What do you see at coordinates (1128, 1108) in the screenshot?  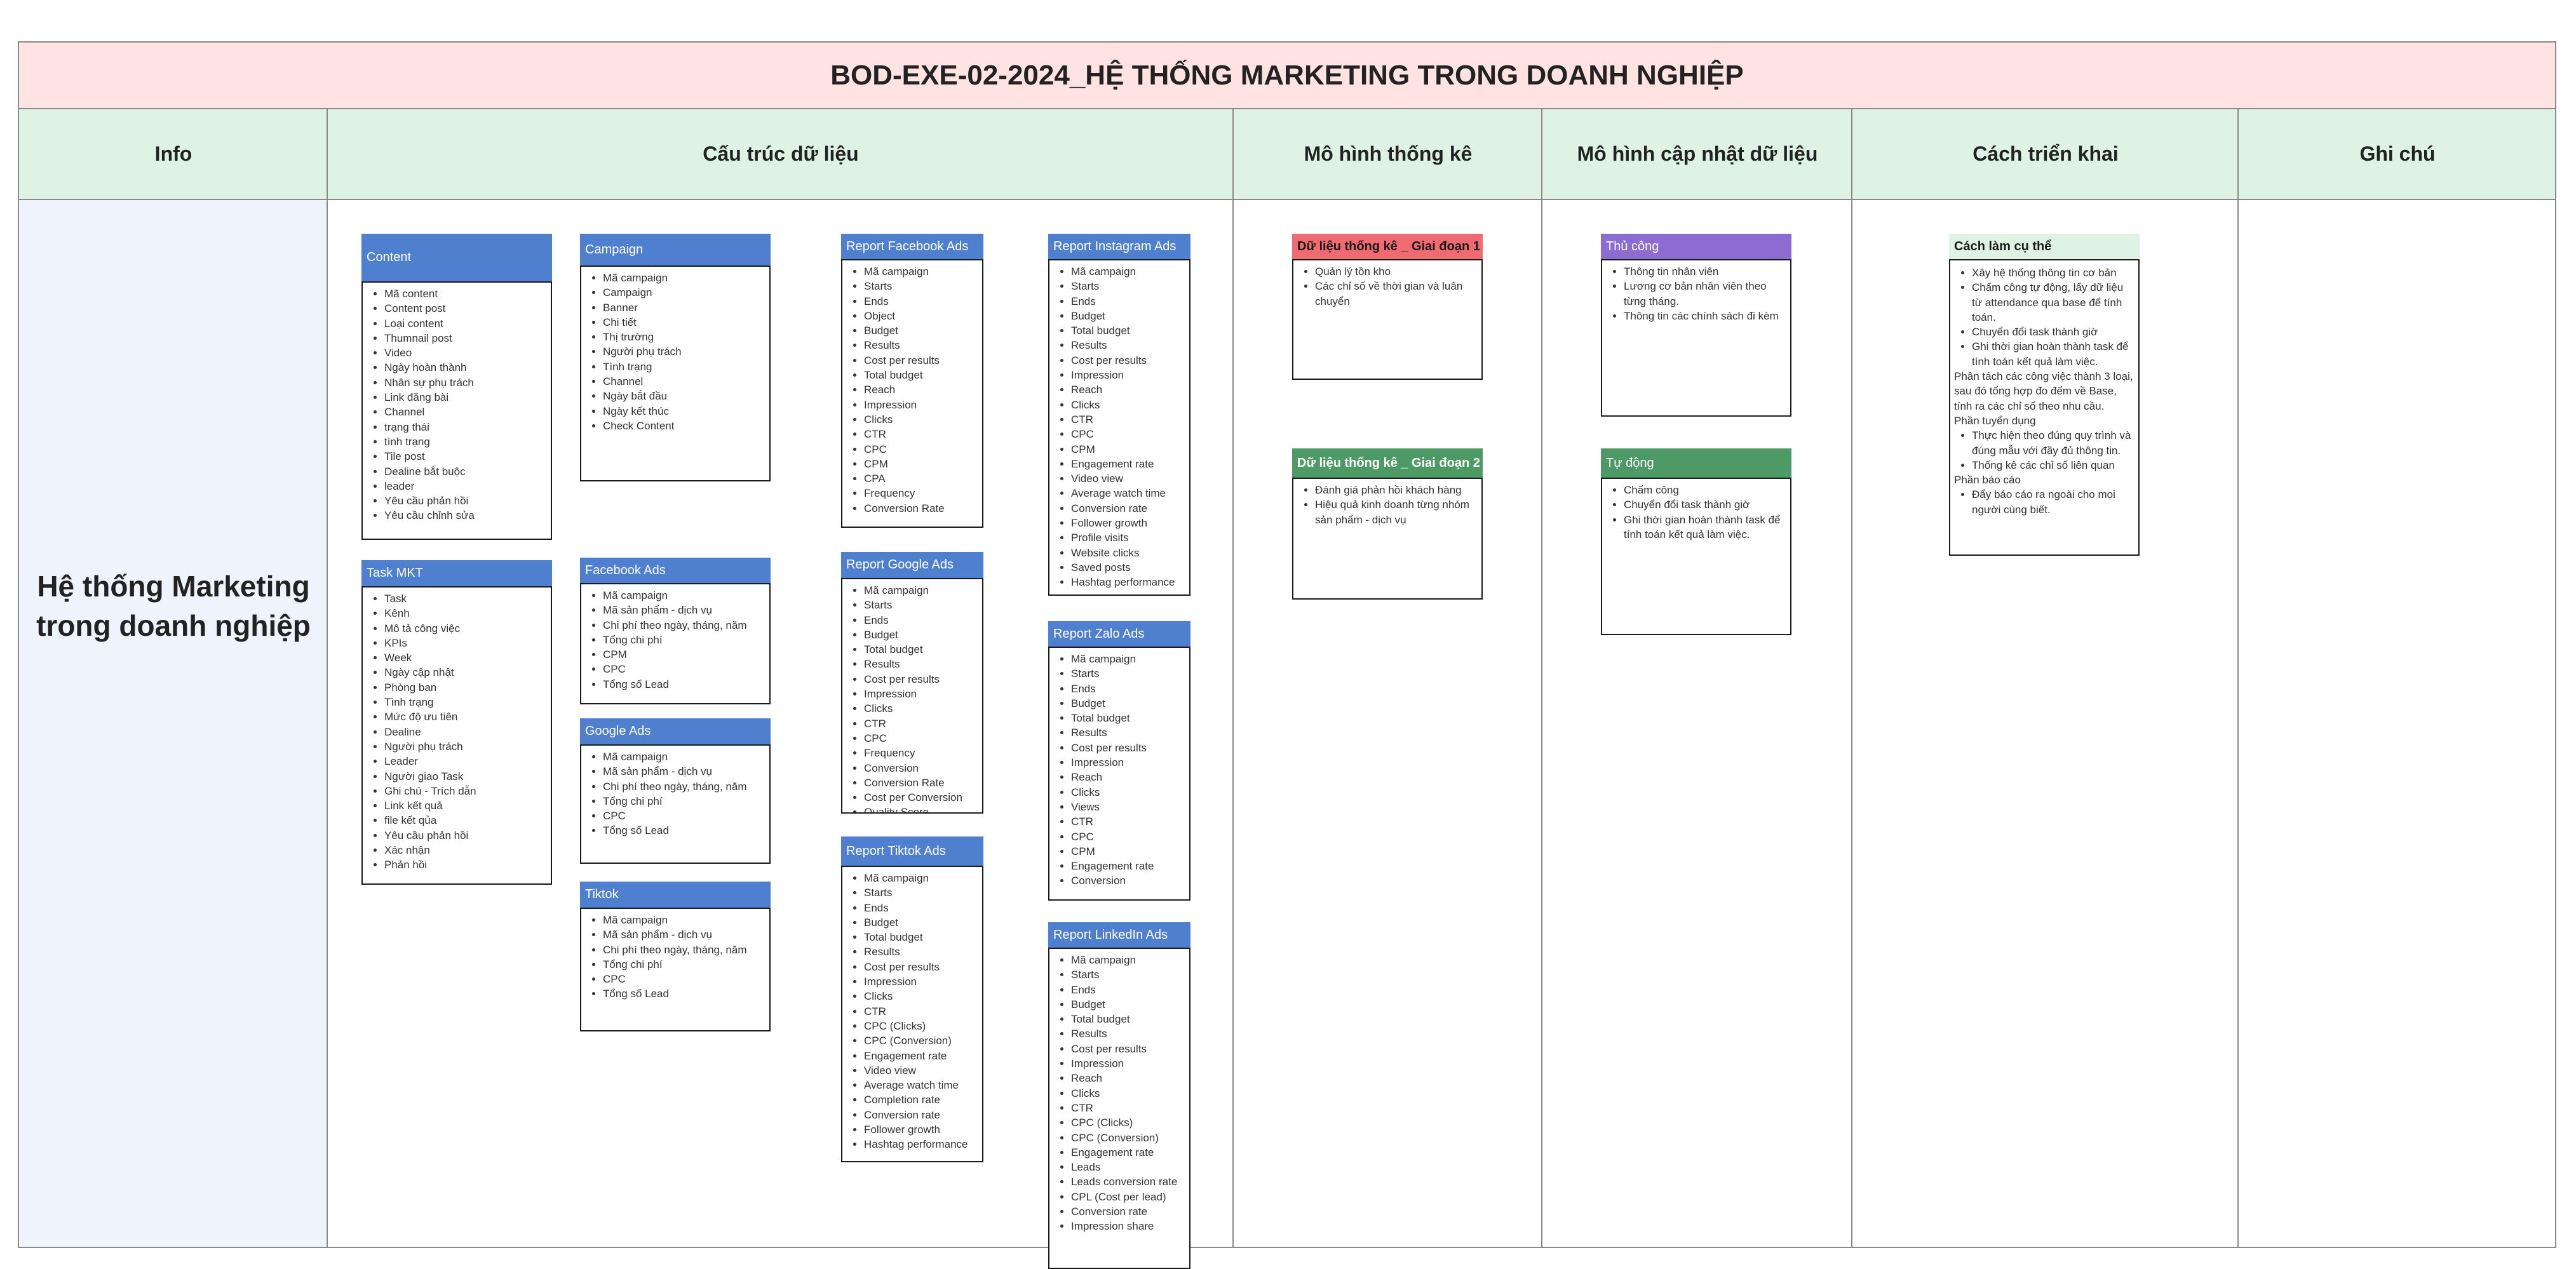 I see `list-item: CTR` at bounding box center [1128, 1108].